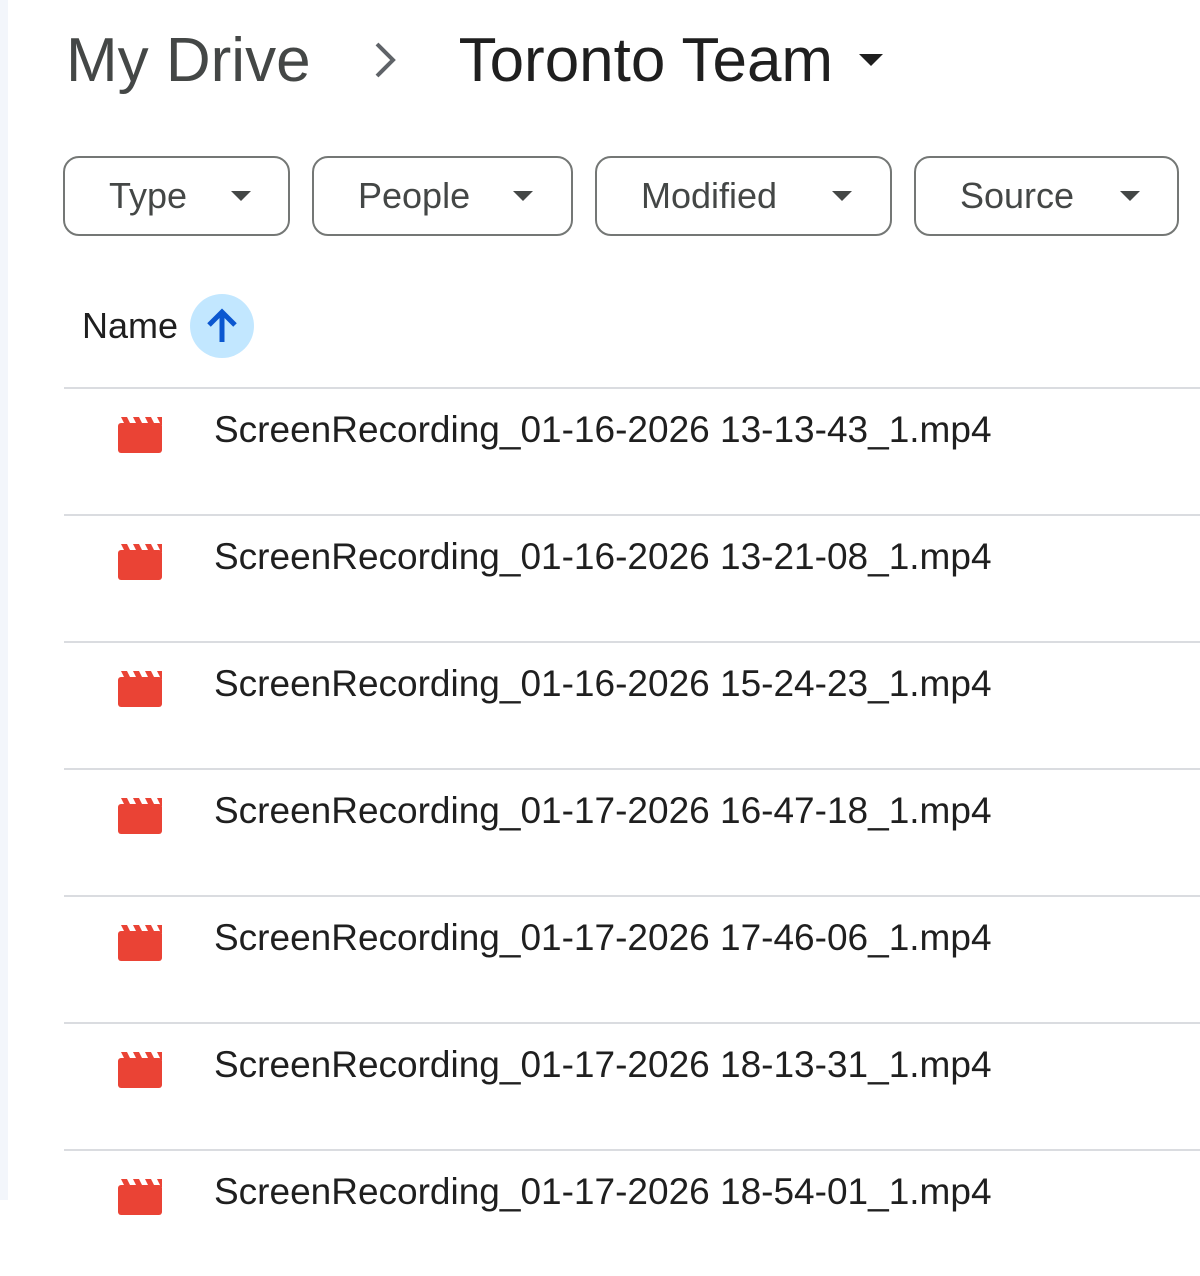 This screenshot has width=1200, height=1276. What do you see at coordinates (1017, 195) in the screenshot?
I see `filter-chip-label: Source` at bounding box center [1017, 195].